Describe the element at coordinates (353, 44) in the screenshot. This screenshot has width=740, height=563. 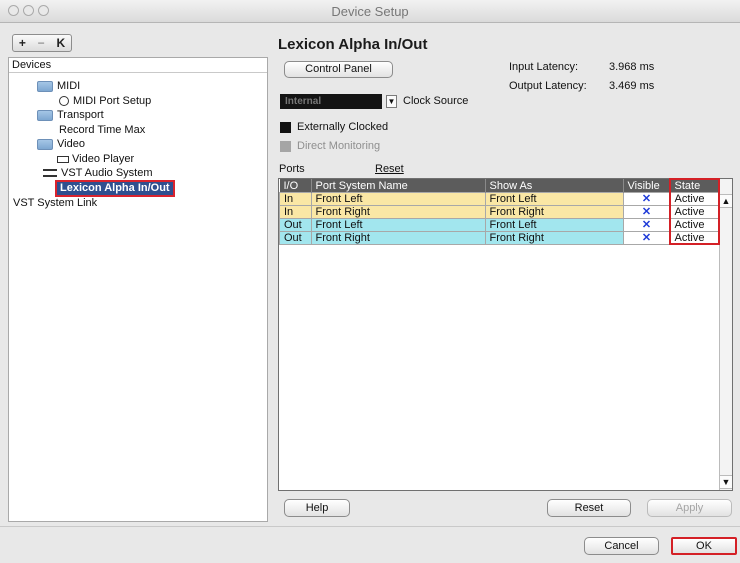
I see `device-title: Lexicon Alpha In/Out` at that location.